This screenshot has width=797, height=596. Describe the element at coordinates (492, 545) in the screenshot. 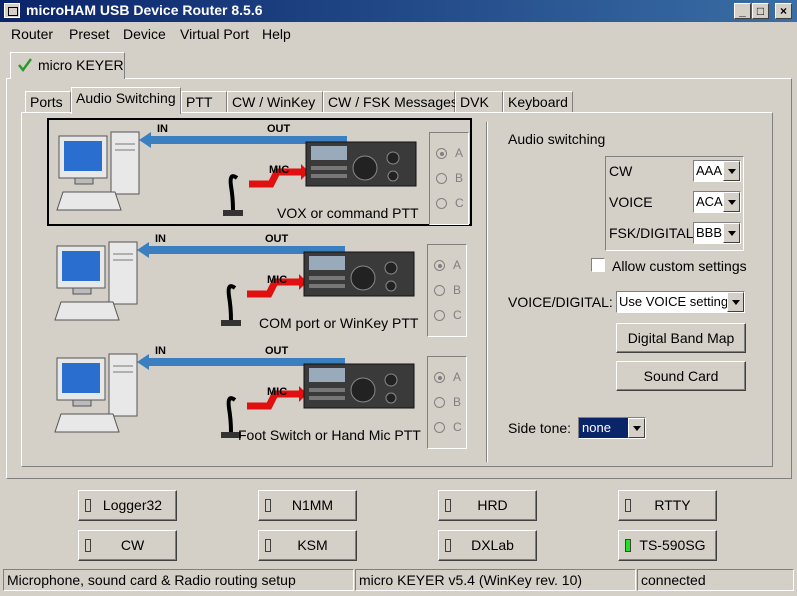

I see `port-button-label: DXLab` at that location.